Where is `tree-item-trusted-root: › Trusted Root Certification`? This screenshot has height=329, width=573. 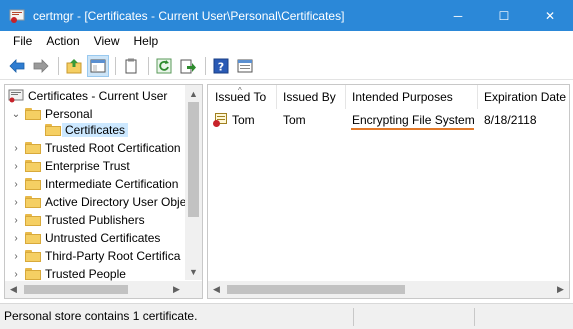
tree-item-trusted-root: › Trusted Root Certification is located at coordinates (95, 148).